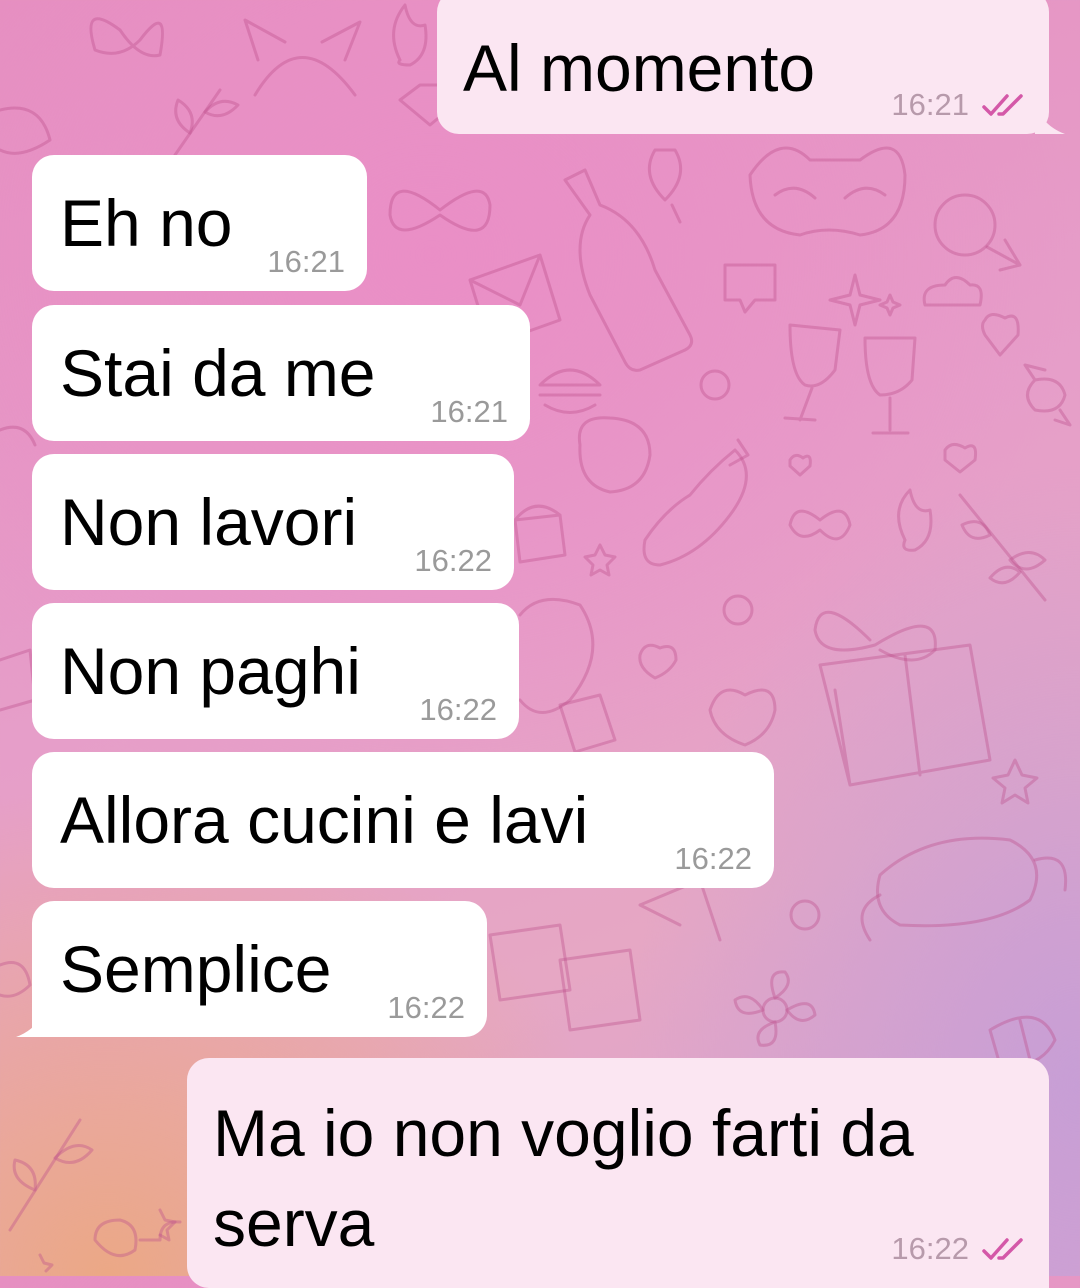 This screenshot has width=1080, height=1288. What do you see at coordinates (618, 1173) in the screenshot?
I see `message-bubble-outgoing: Ma io non voglio farti da serva 16:22` at bounding box center [618, 1173].